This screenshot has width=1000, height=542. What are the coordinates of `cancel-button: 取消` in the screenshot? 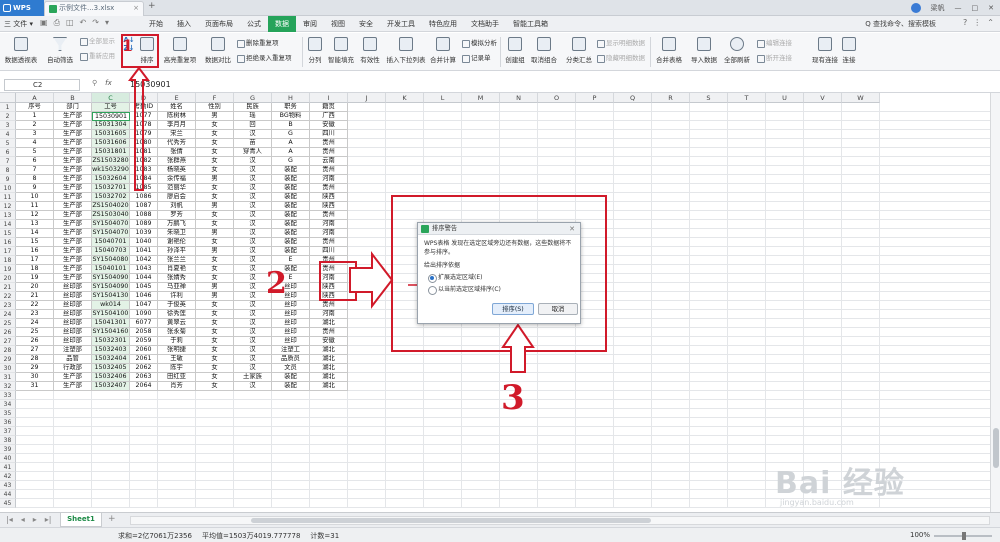 It's located at (558, 309).